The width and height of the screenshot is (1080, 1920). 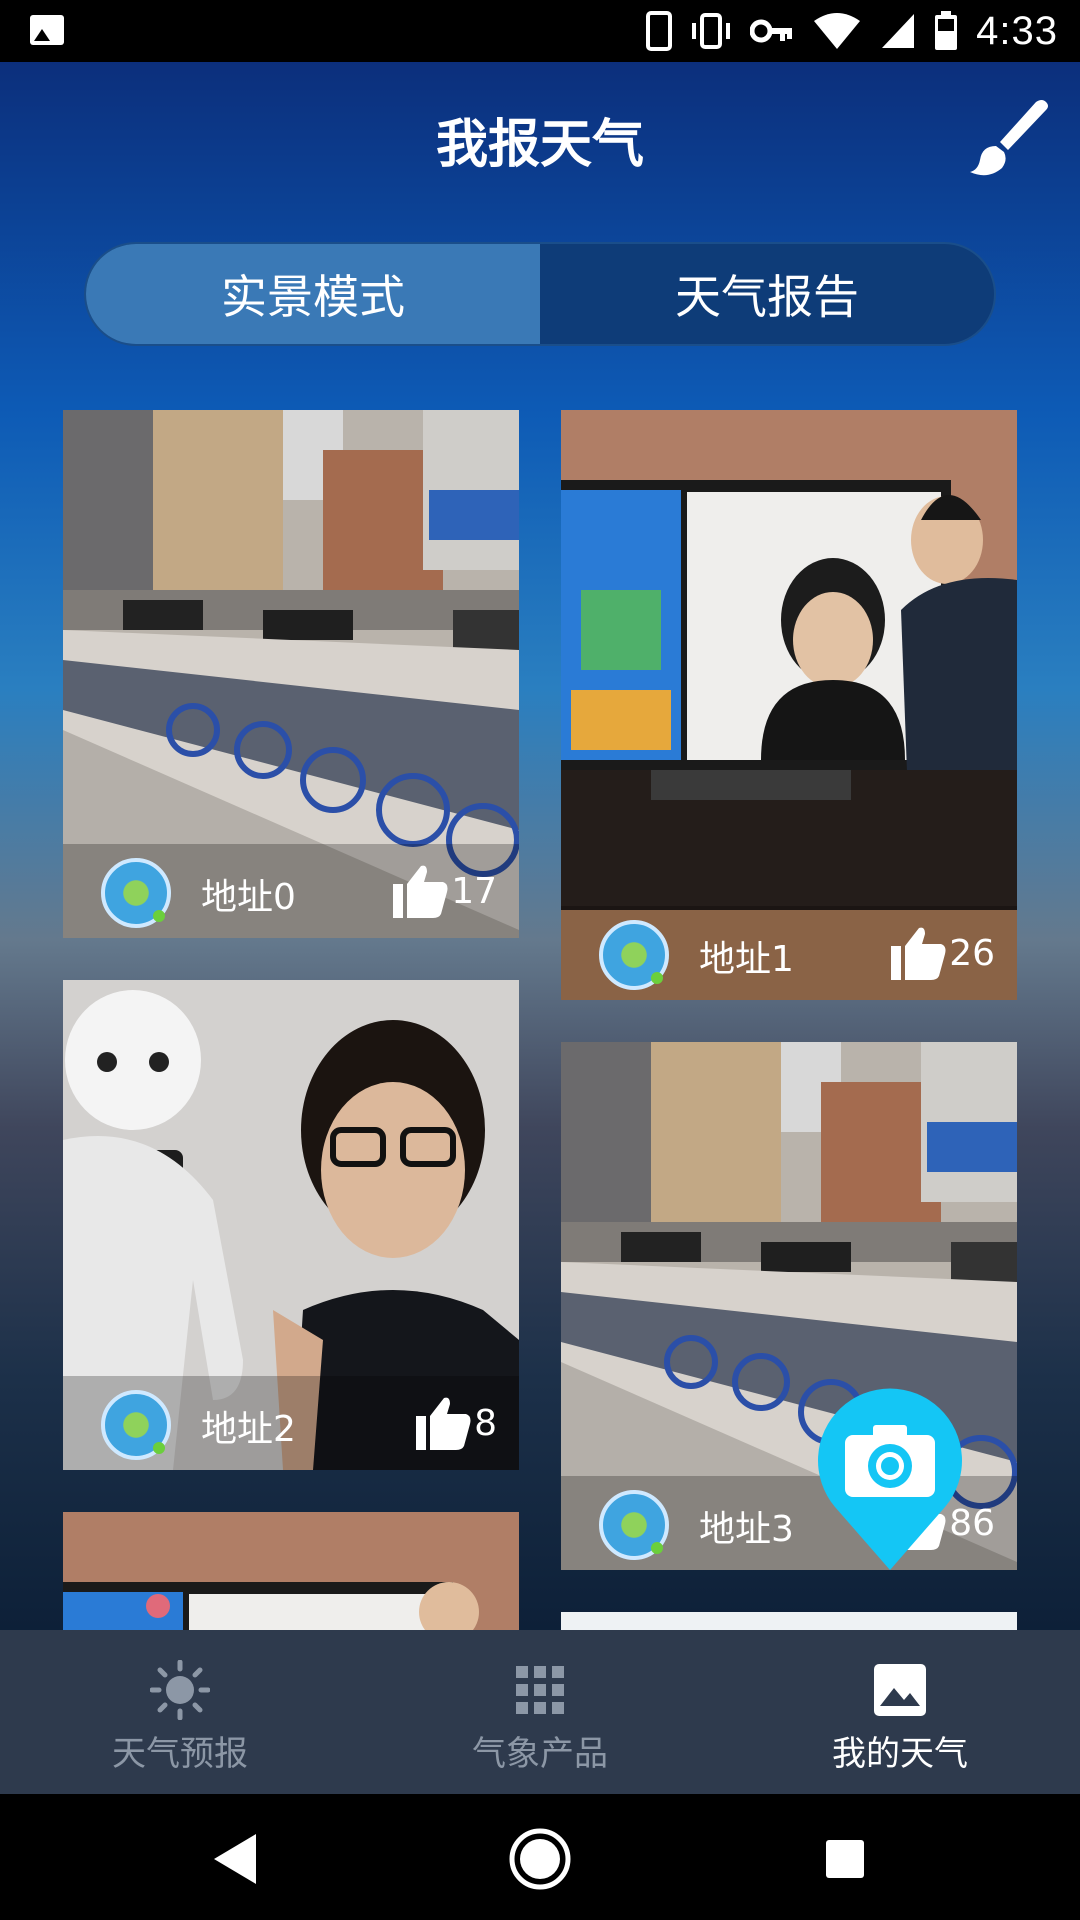 I want to click on like-button: 8, so click(x=455, y=1423).